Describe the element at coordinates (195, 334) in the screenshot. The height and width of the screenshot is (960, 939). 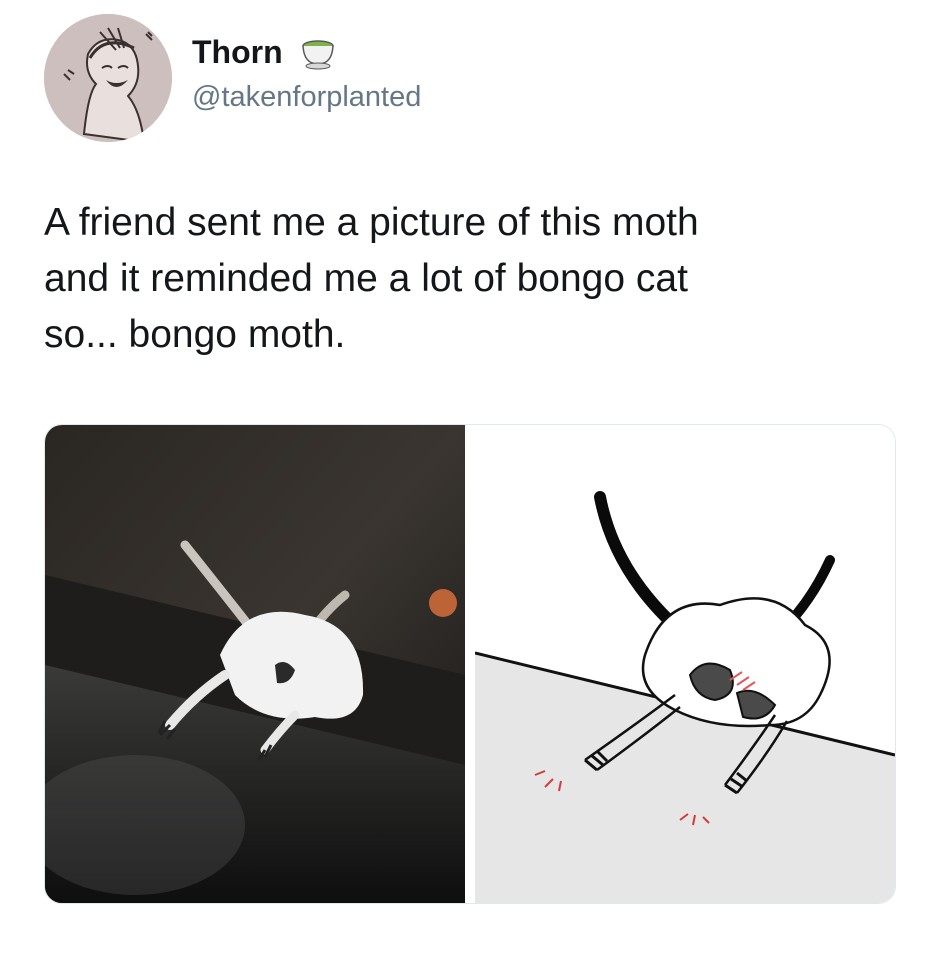
I see `tweet-text-line: so... bongo moth.` at that location.